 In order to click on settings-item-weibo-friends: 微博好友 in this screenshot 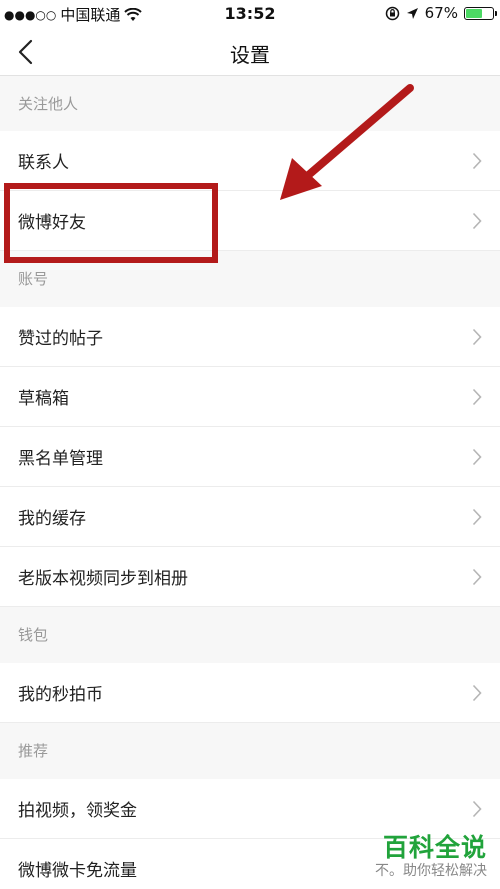, I will do `click(250, 221)`.